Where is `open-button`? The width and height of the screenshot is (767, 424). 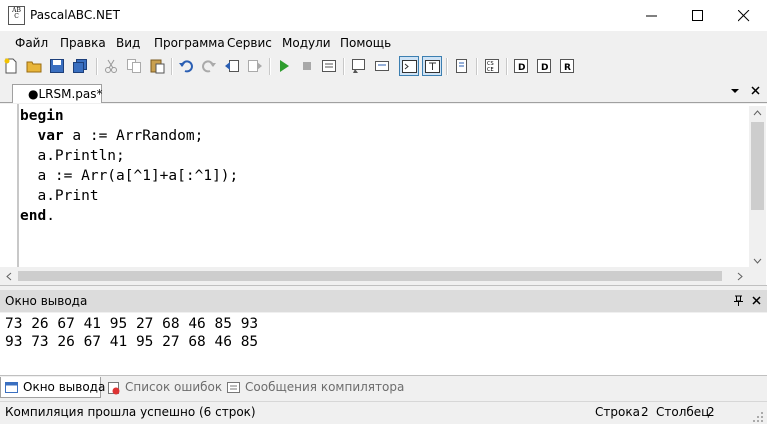 open-button is located at coordinates (34, 66).